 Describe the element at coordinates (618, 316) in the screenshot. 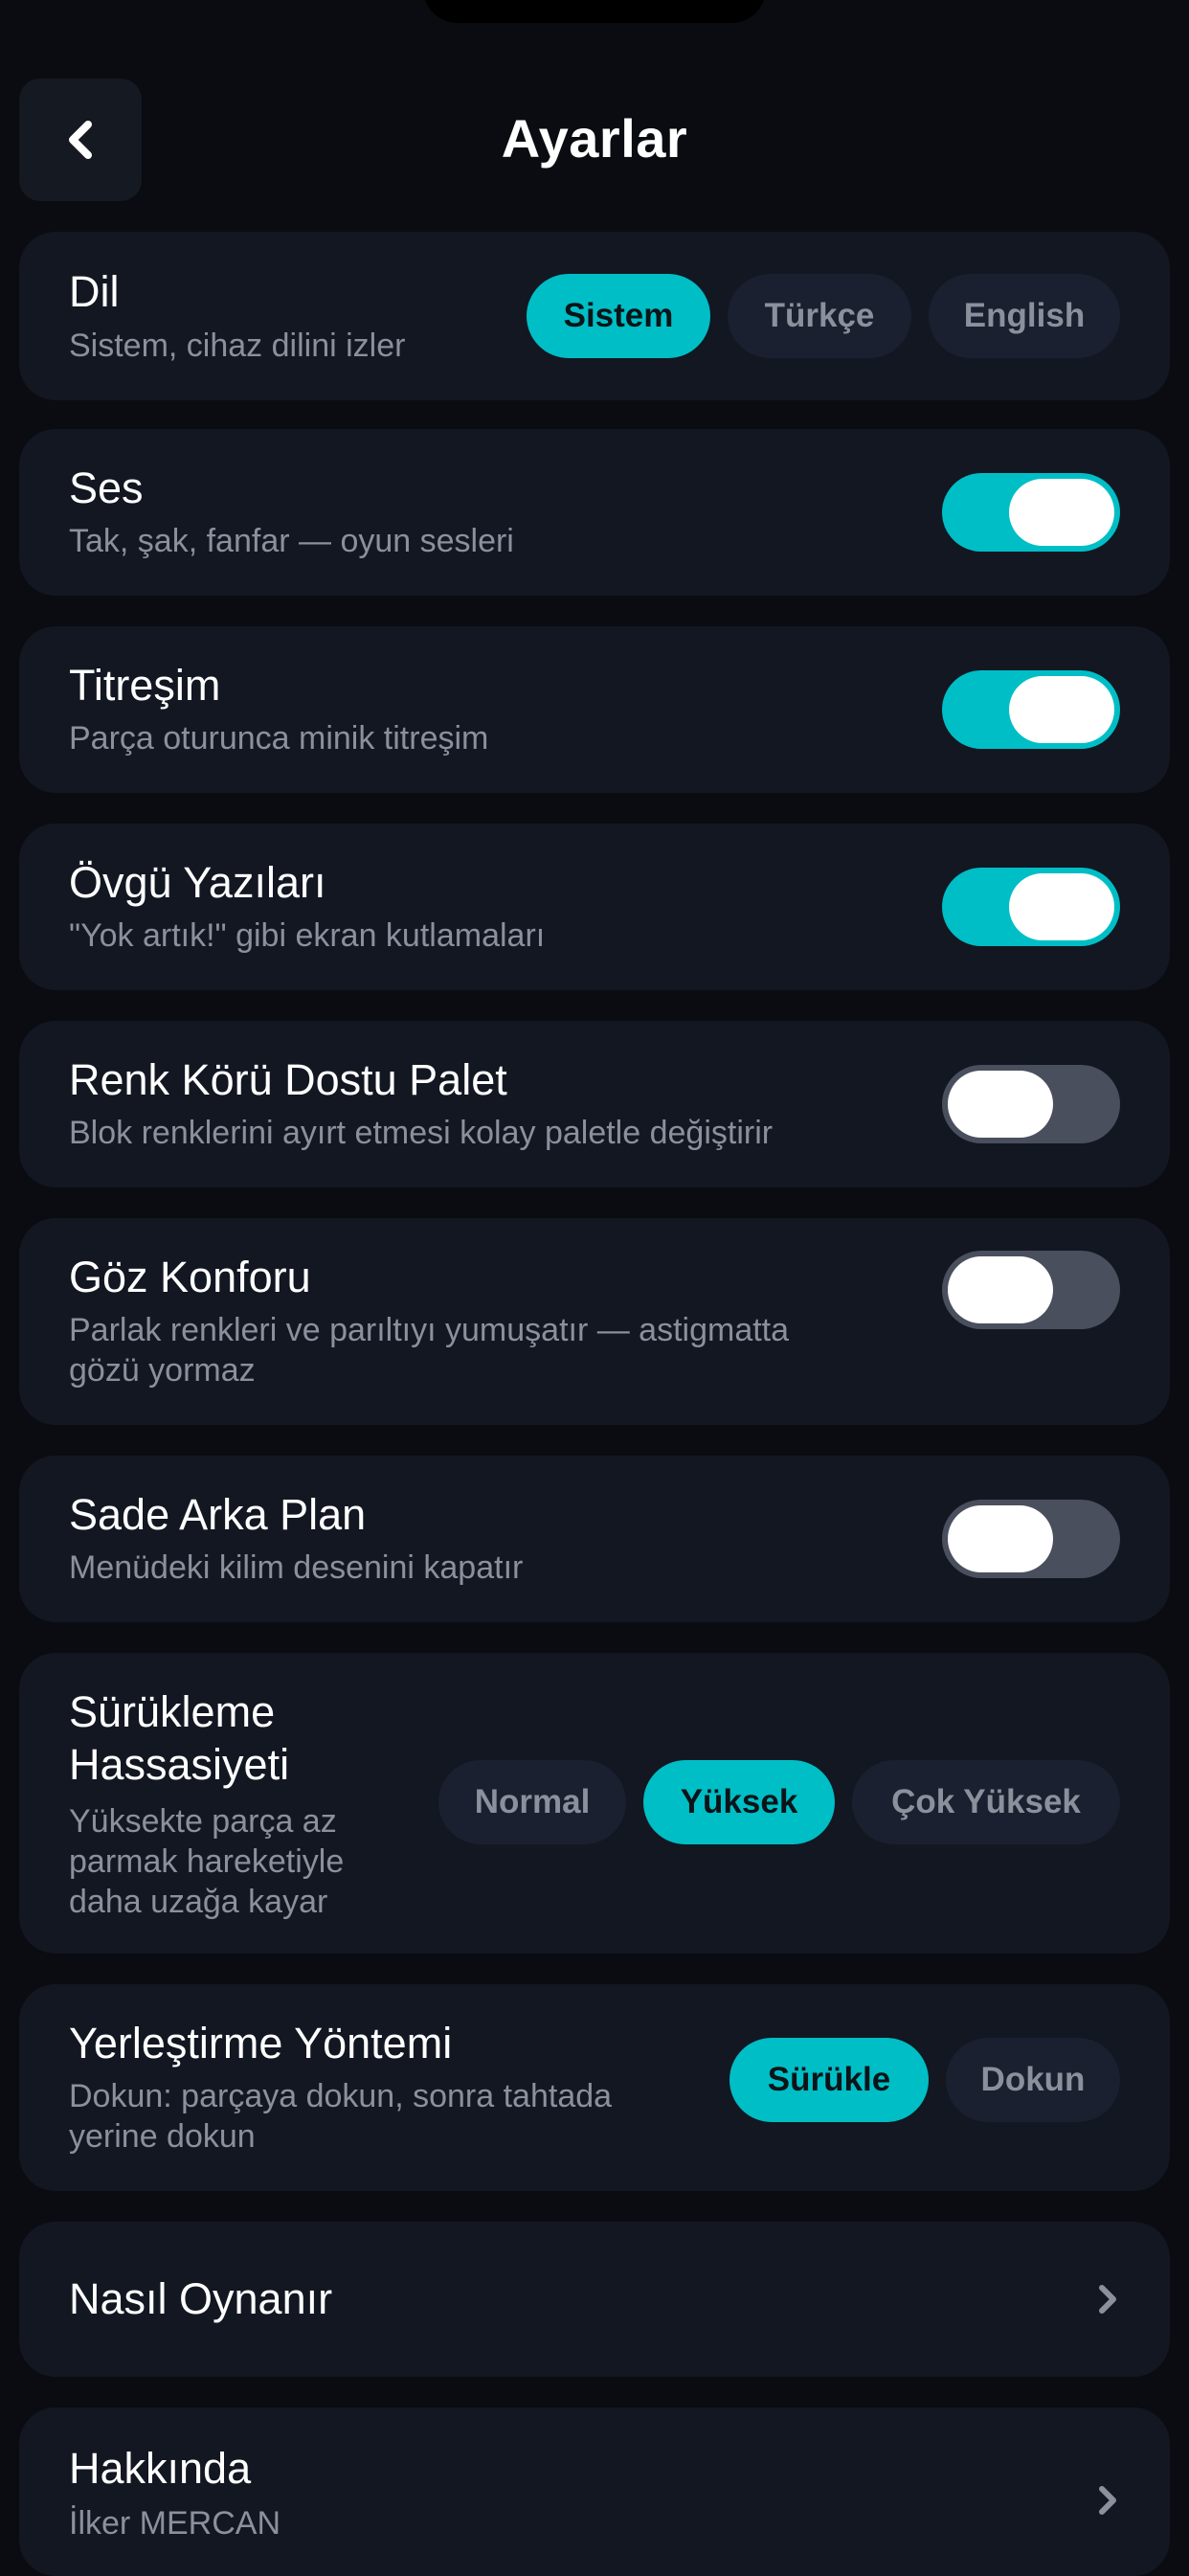

I see `language-option-system: Sistem` at that location.